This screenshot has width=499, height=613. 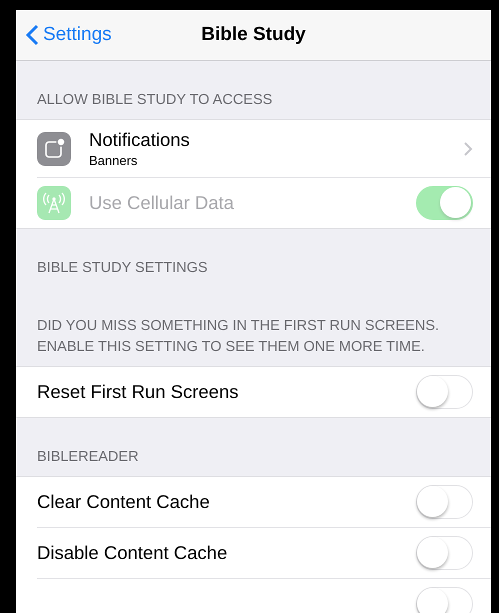 I want to click on section-header: DID YOU MISS SOMETHING IN THE FIRST RUN SCREENS. ENABLE THIS SETTING TO SEE THEM ONE MORE TIME., so click(x=238, y=337).